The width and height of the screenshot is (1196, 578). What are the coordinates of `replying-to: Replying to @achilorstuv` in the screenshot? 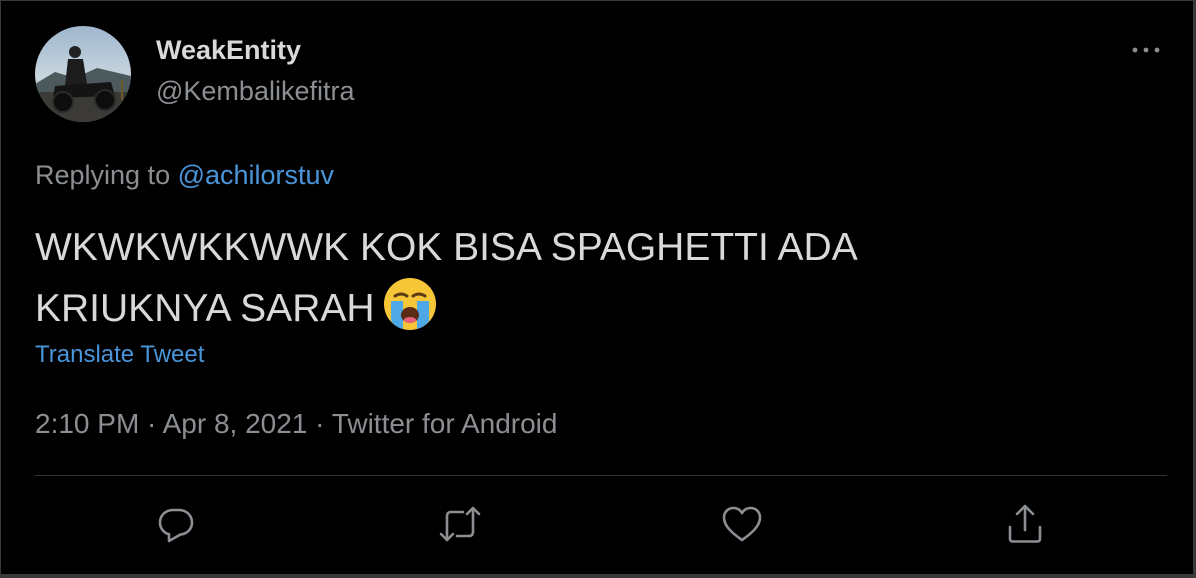 It's located at (184, 175).